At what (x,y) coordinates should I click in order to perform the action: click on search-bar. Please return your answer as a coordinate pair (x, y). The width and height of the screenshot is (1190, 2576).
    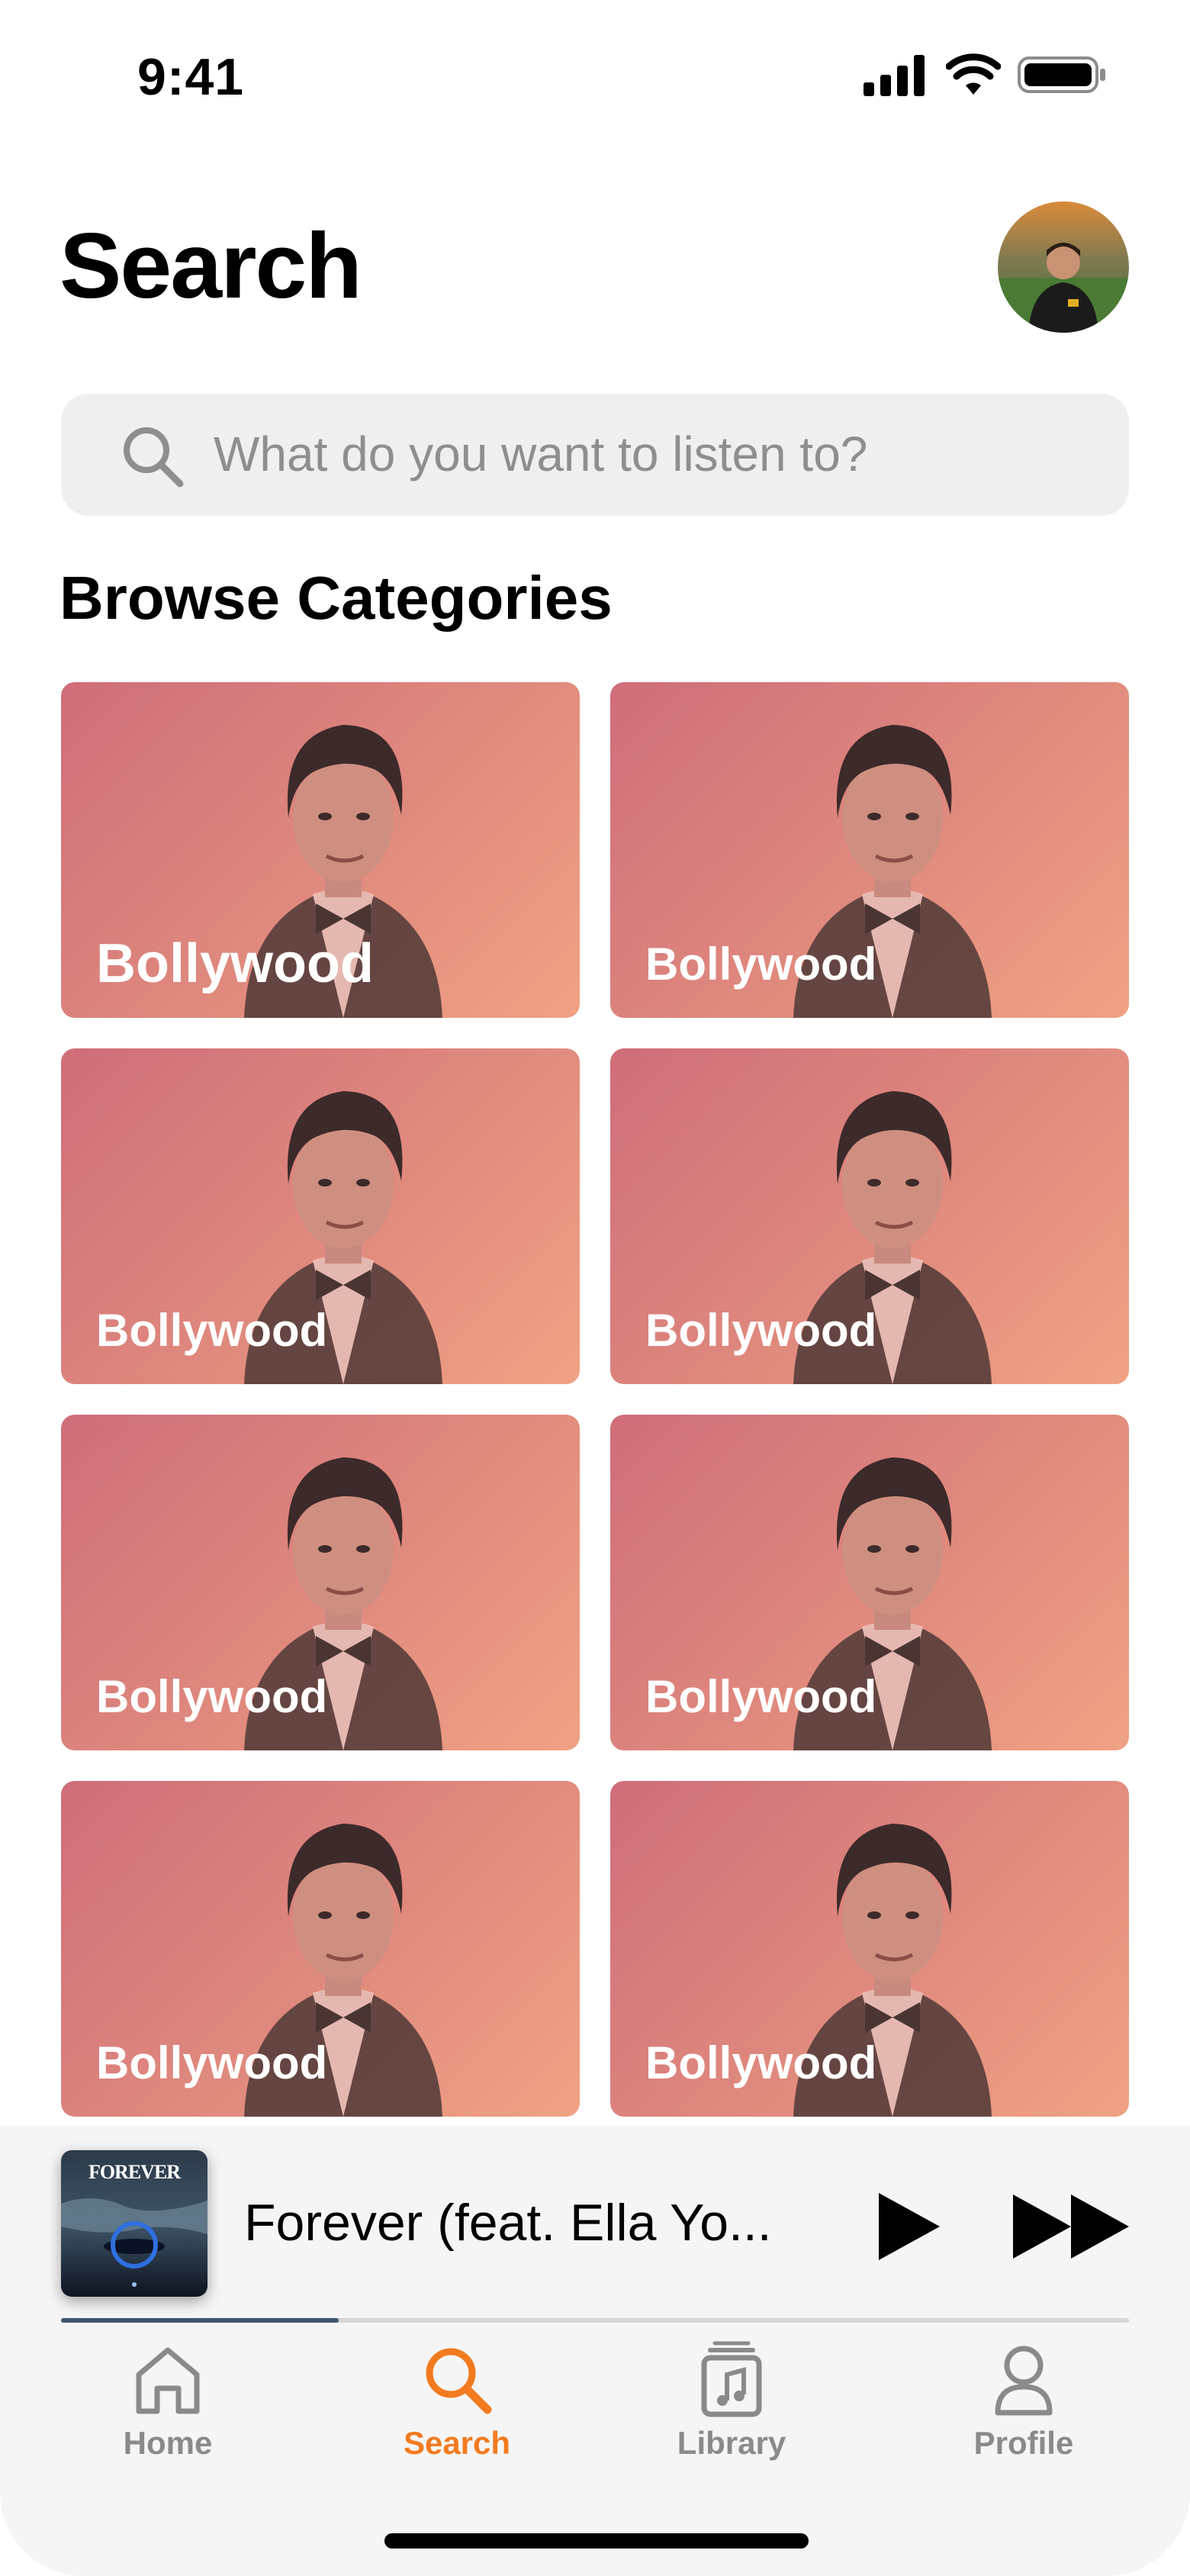
    Looking at the image, I should click on (595, 455).